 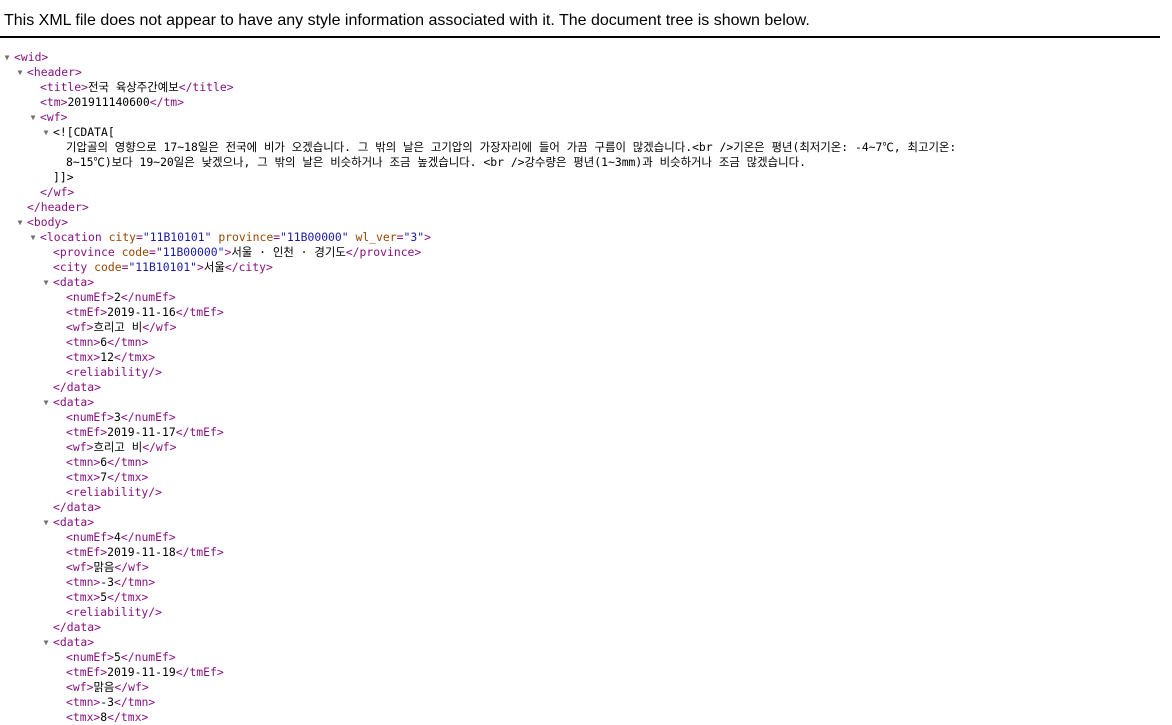 What do you see at coordinates (135, 252) in the screenshot?
I see `xml-attr-name: code` at bounding box center [135, 252].